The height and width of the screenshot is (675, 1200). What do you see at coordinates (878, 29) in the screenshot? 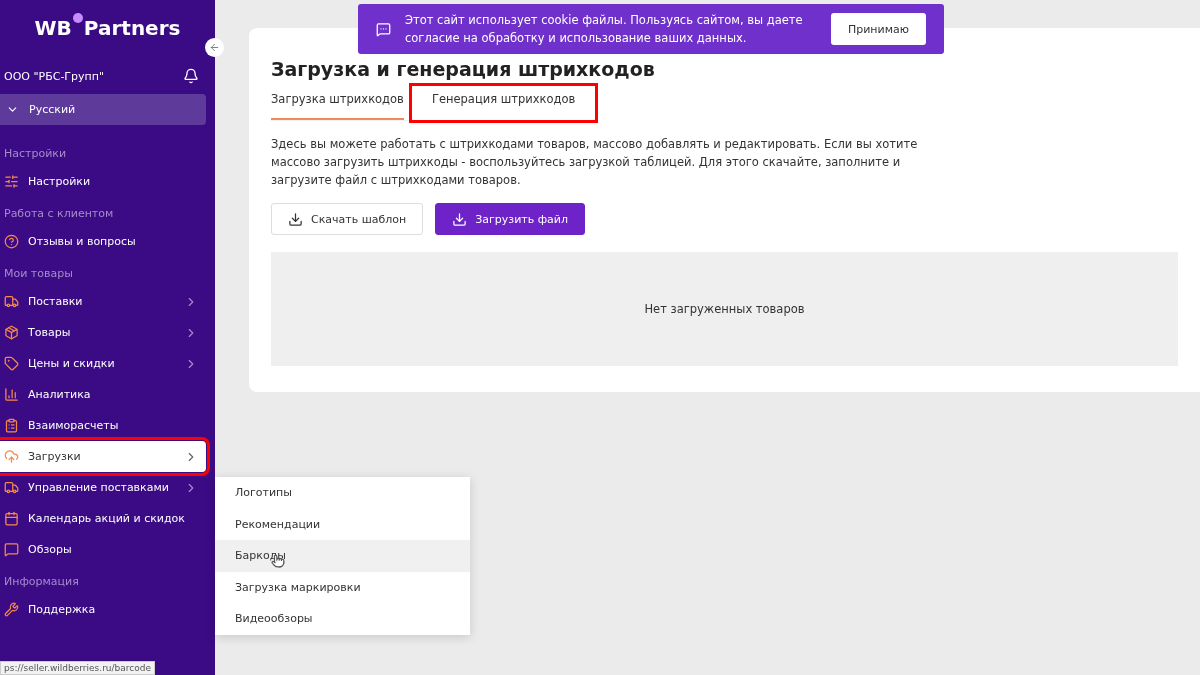
I see `accept-button: Принимаю` at bounding box center [878, 29].